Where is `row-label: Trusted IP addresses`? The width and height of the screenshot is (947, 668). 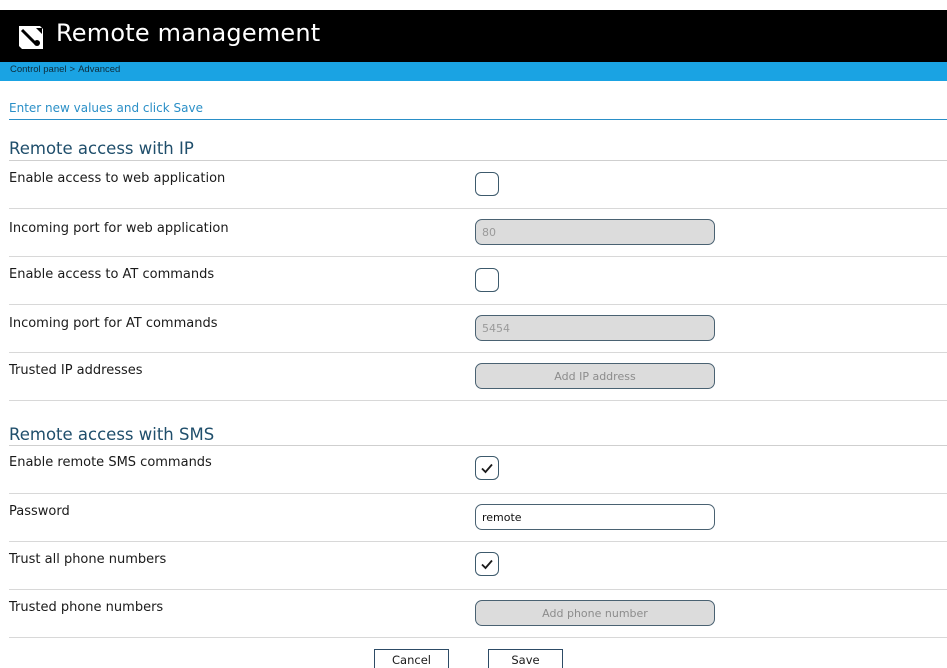
row-label: Trusted IP addresses is located at coordinates (76, 370).